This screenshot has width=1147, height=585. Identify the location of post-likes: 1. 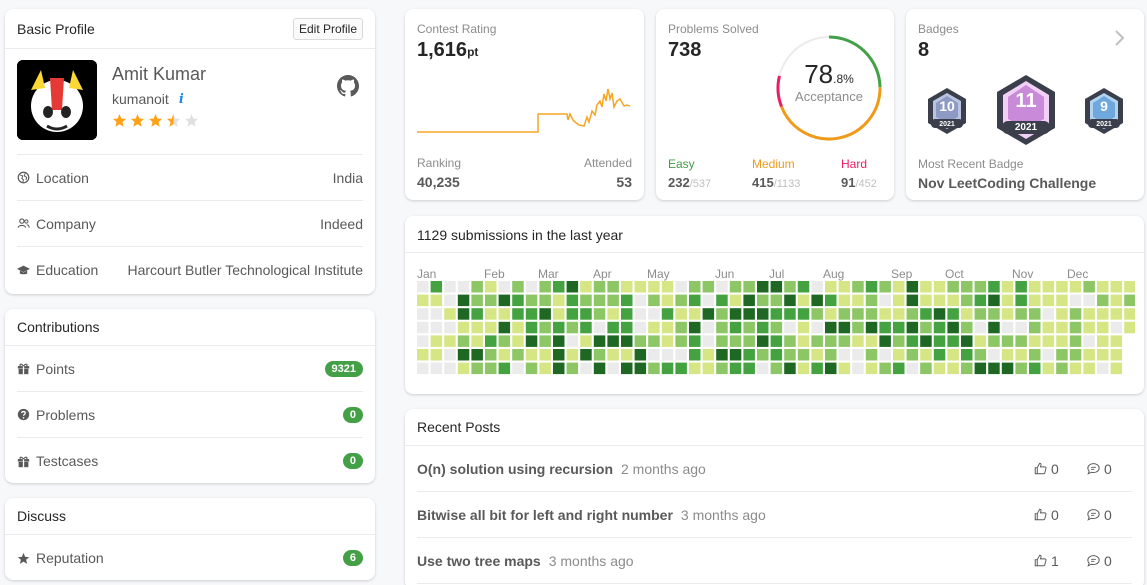
(1046, 561).